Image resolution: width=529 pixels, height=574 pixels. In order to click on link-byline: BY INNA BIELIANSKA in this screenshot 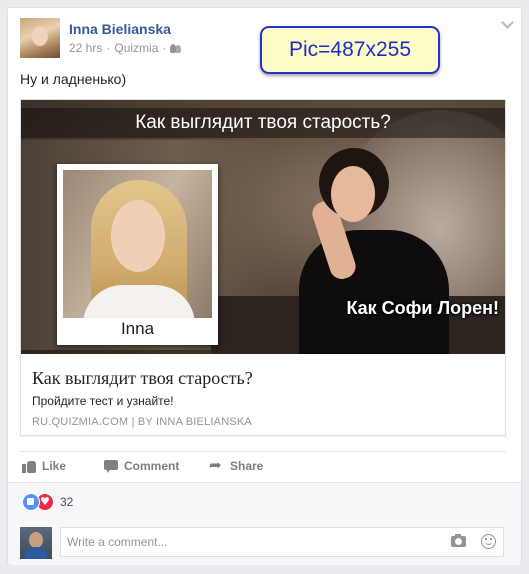, I will do `click(195, 422)`.